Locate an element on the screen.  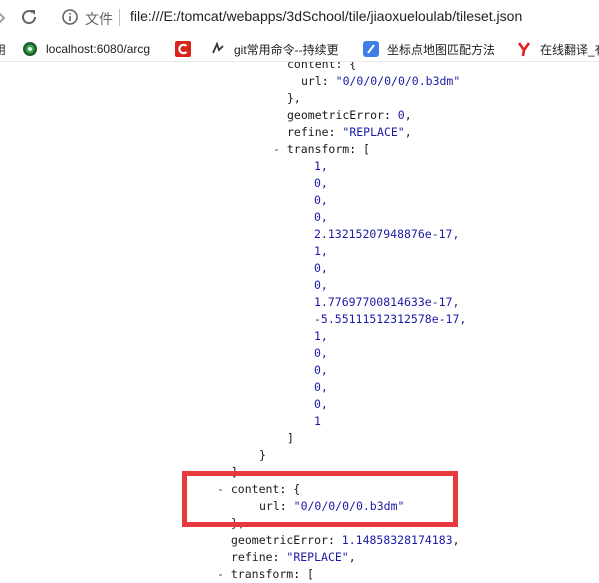
bookmark-label: git常用命令--持续更 is located at coordinates (286, 49).